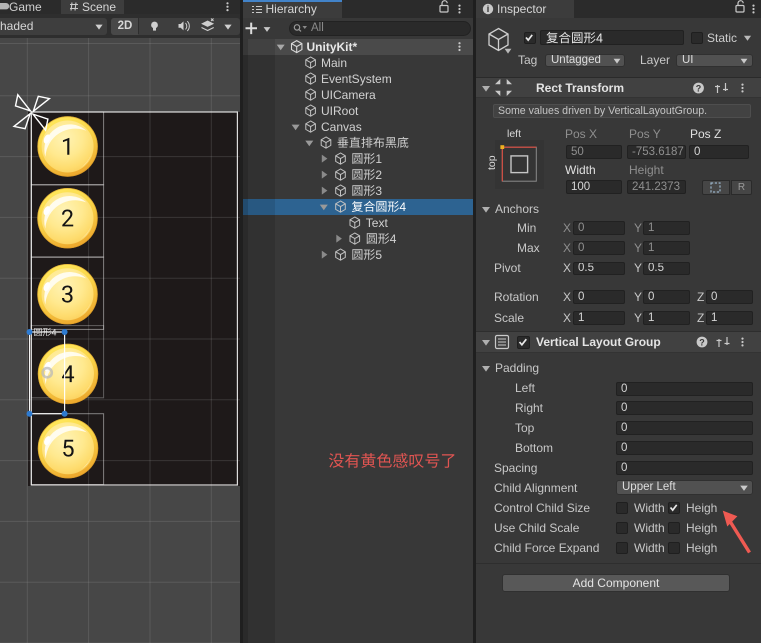  I want to click on svg-text: 3, so click(378, 191).